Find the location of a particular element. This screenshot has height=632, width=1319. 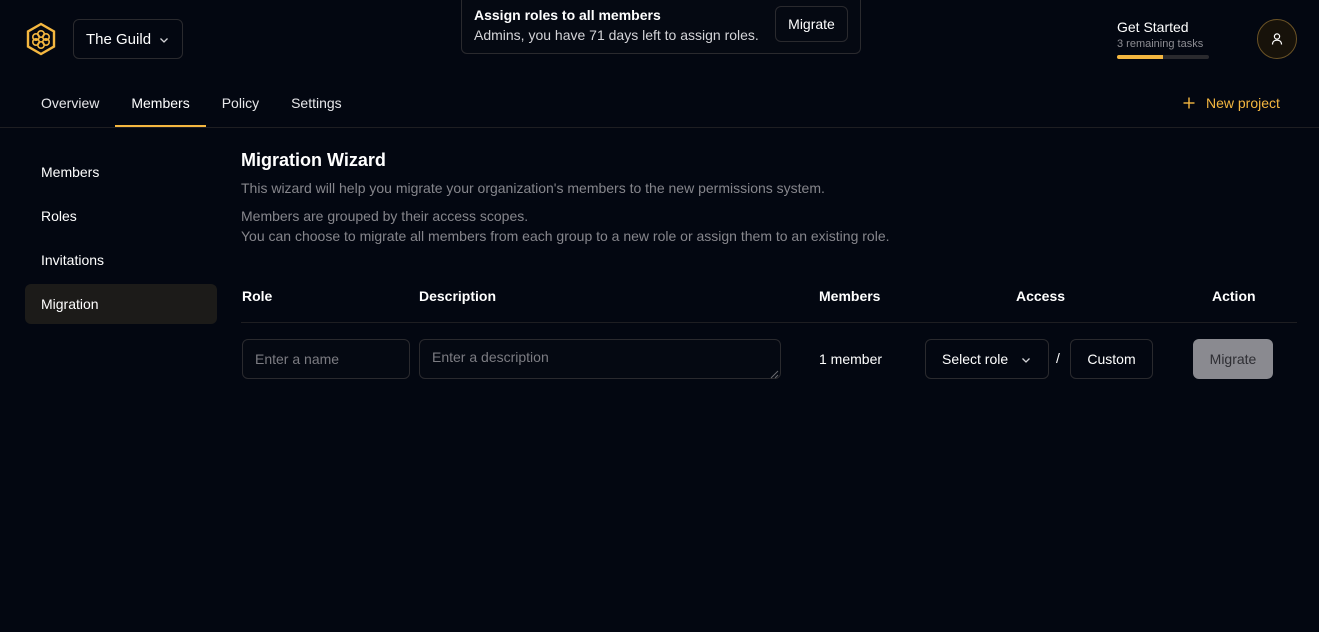

member-count: 1 member is located at coordinates (851, 359).